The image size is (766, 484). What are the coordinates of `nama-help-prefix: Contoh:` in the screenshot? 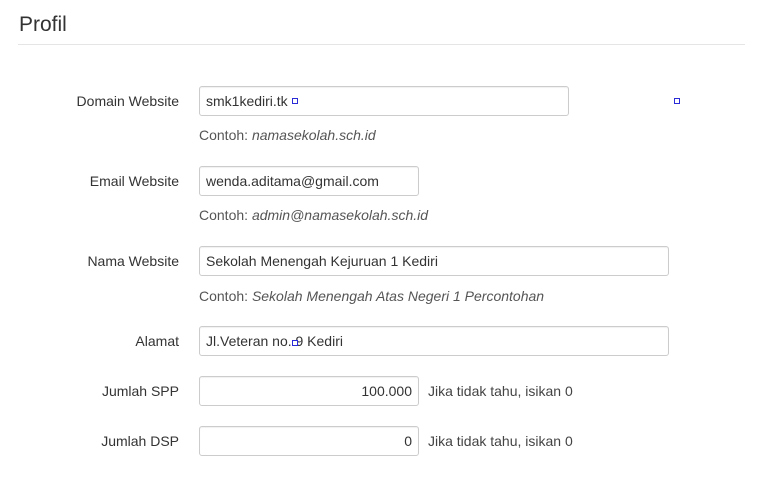 It's located at (225, 296).